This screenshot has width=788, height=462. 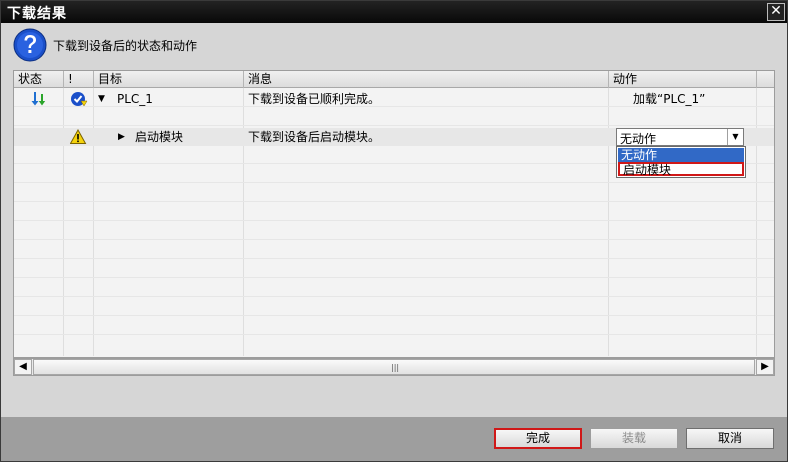 What do you see at coordinates (634, 438) in the screenshot?
I see `load-button: 装载` at bounding box center [634, 438].